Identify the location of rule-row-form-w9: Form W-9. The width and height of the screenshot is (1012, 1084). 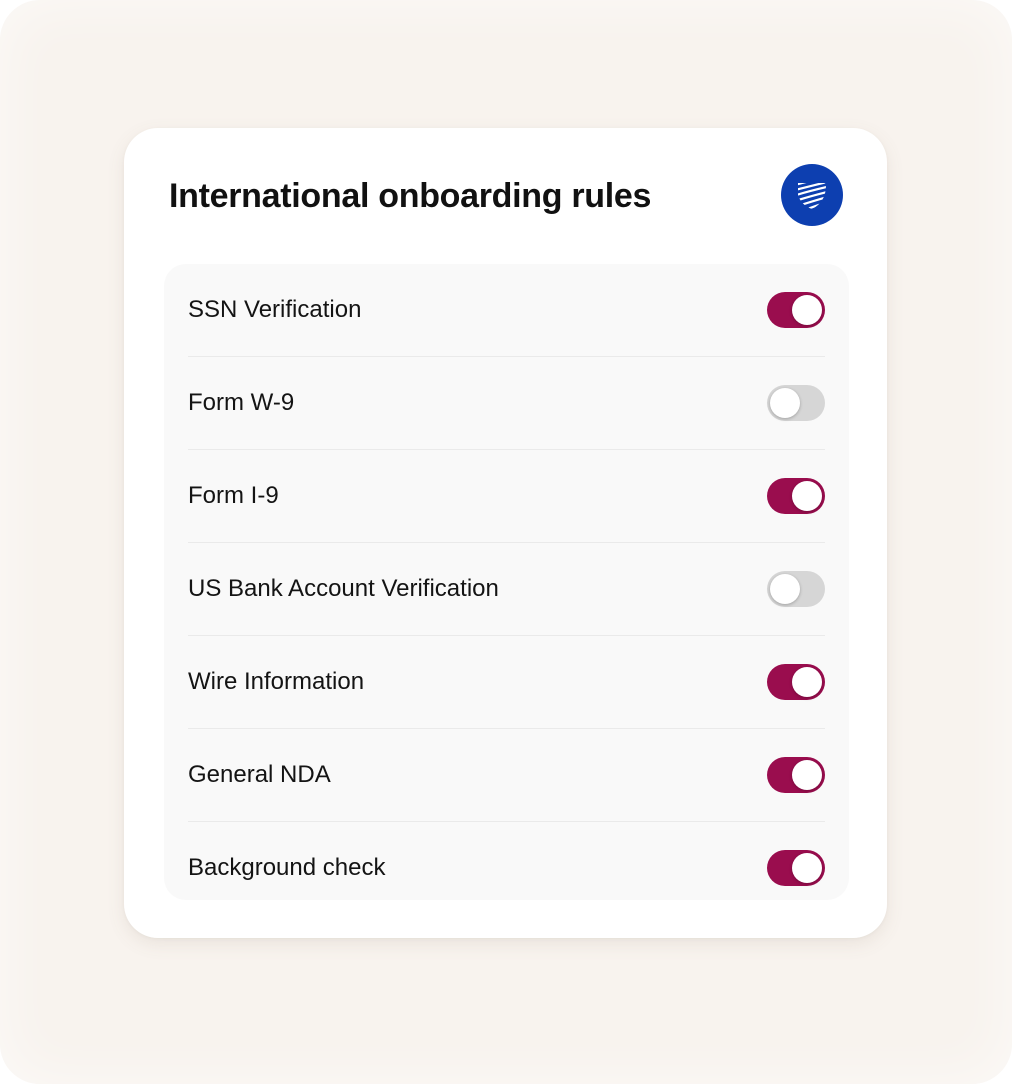
(506, 403).